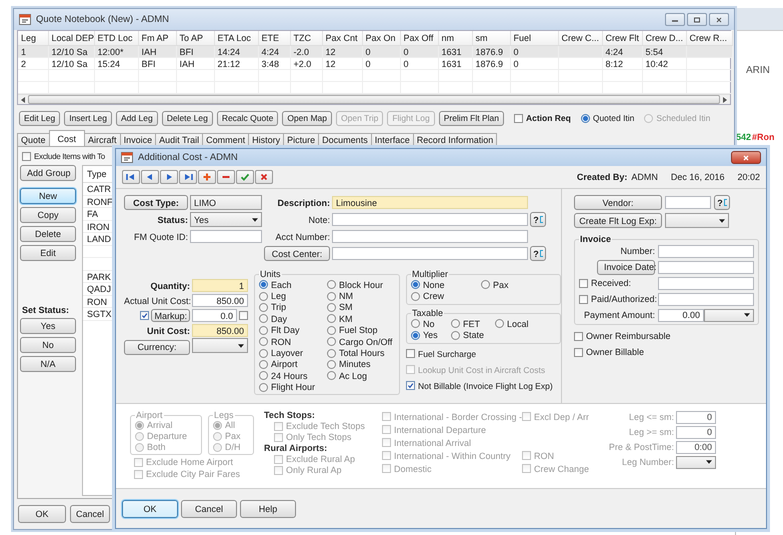 The height and width of the screenshot is (535, 783). What do you see at coordinates (473, 324) in the screenshot?
I see `radio-button: FET` at bounding box center [473, 324].